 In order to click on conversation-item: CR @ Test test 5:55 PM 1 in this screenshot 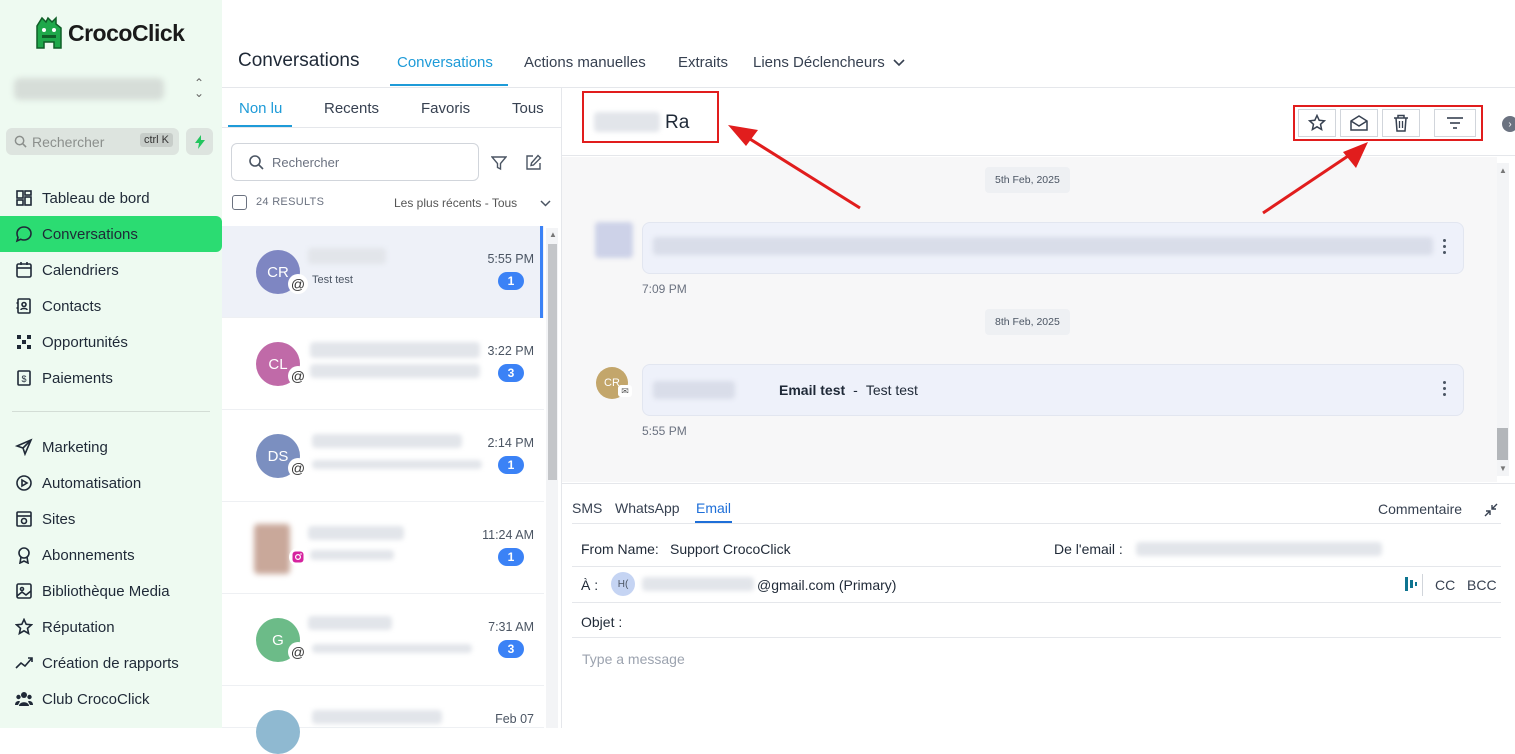, I will do `click(383, 272)`.